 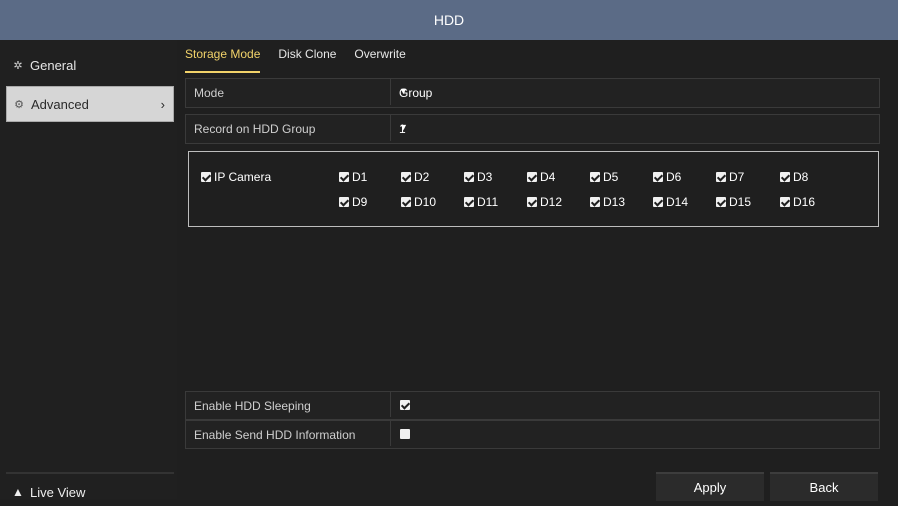 I want to click on channel-checkbox-d5: D5, so click(x=604, y=177).